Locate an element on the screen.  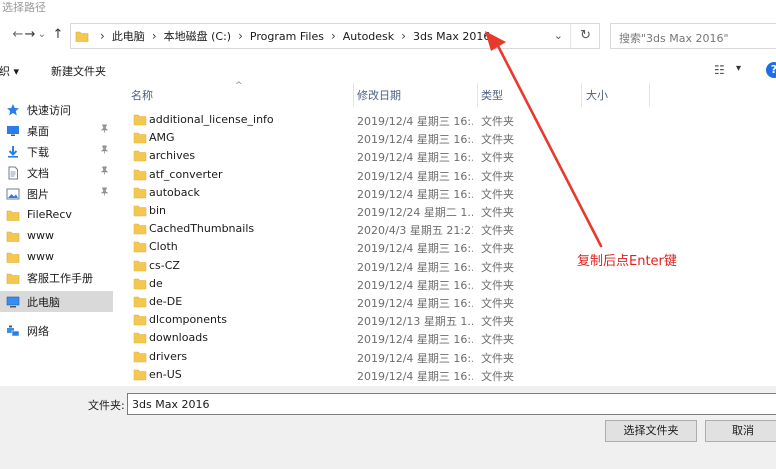
table-row: cs-CZ 2019/12/4 星期三 16:... 文件夹 is located at coordinates (450, 266).